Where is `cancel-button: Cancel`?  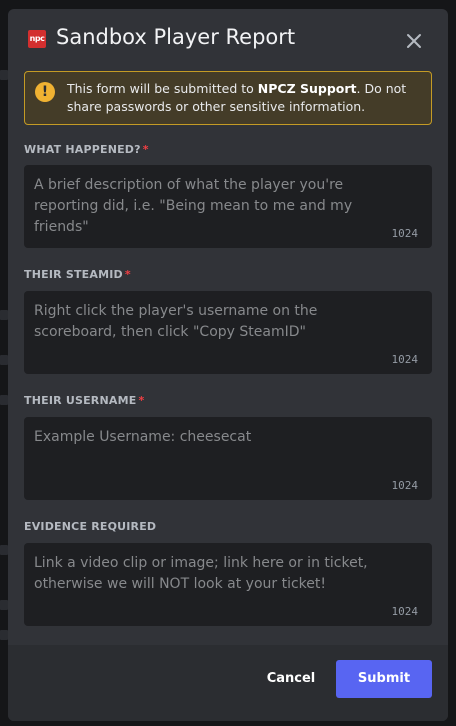
cancel-button: Cancel is located at coordinates (291, 679).